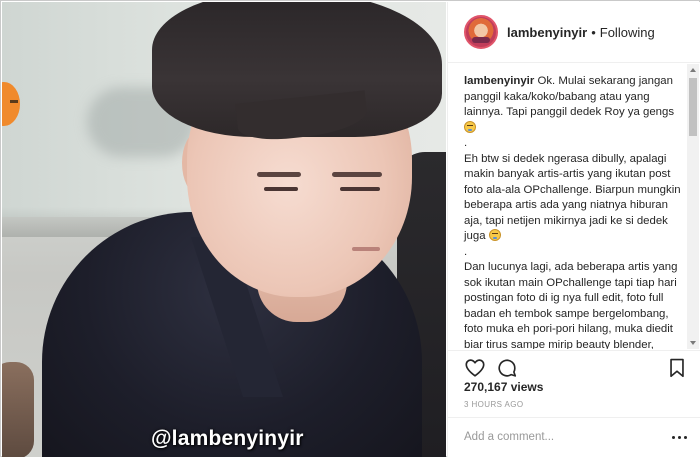 The width and height of the screenshot is (700, 457). Describe the element at coordinates (486, 387) in the screenshot. I see `view-count-number: 270,167` at that location.